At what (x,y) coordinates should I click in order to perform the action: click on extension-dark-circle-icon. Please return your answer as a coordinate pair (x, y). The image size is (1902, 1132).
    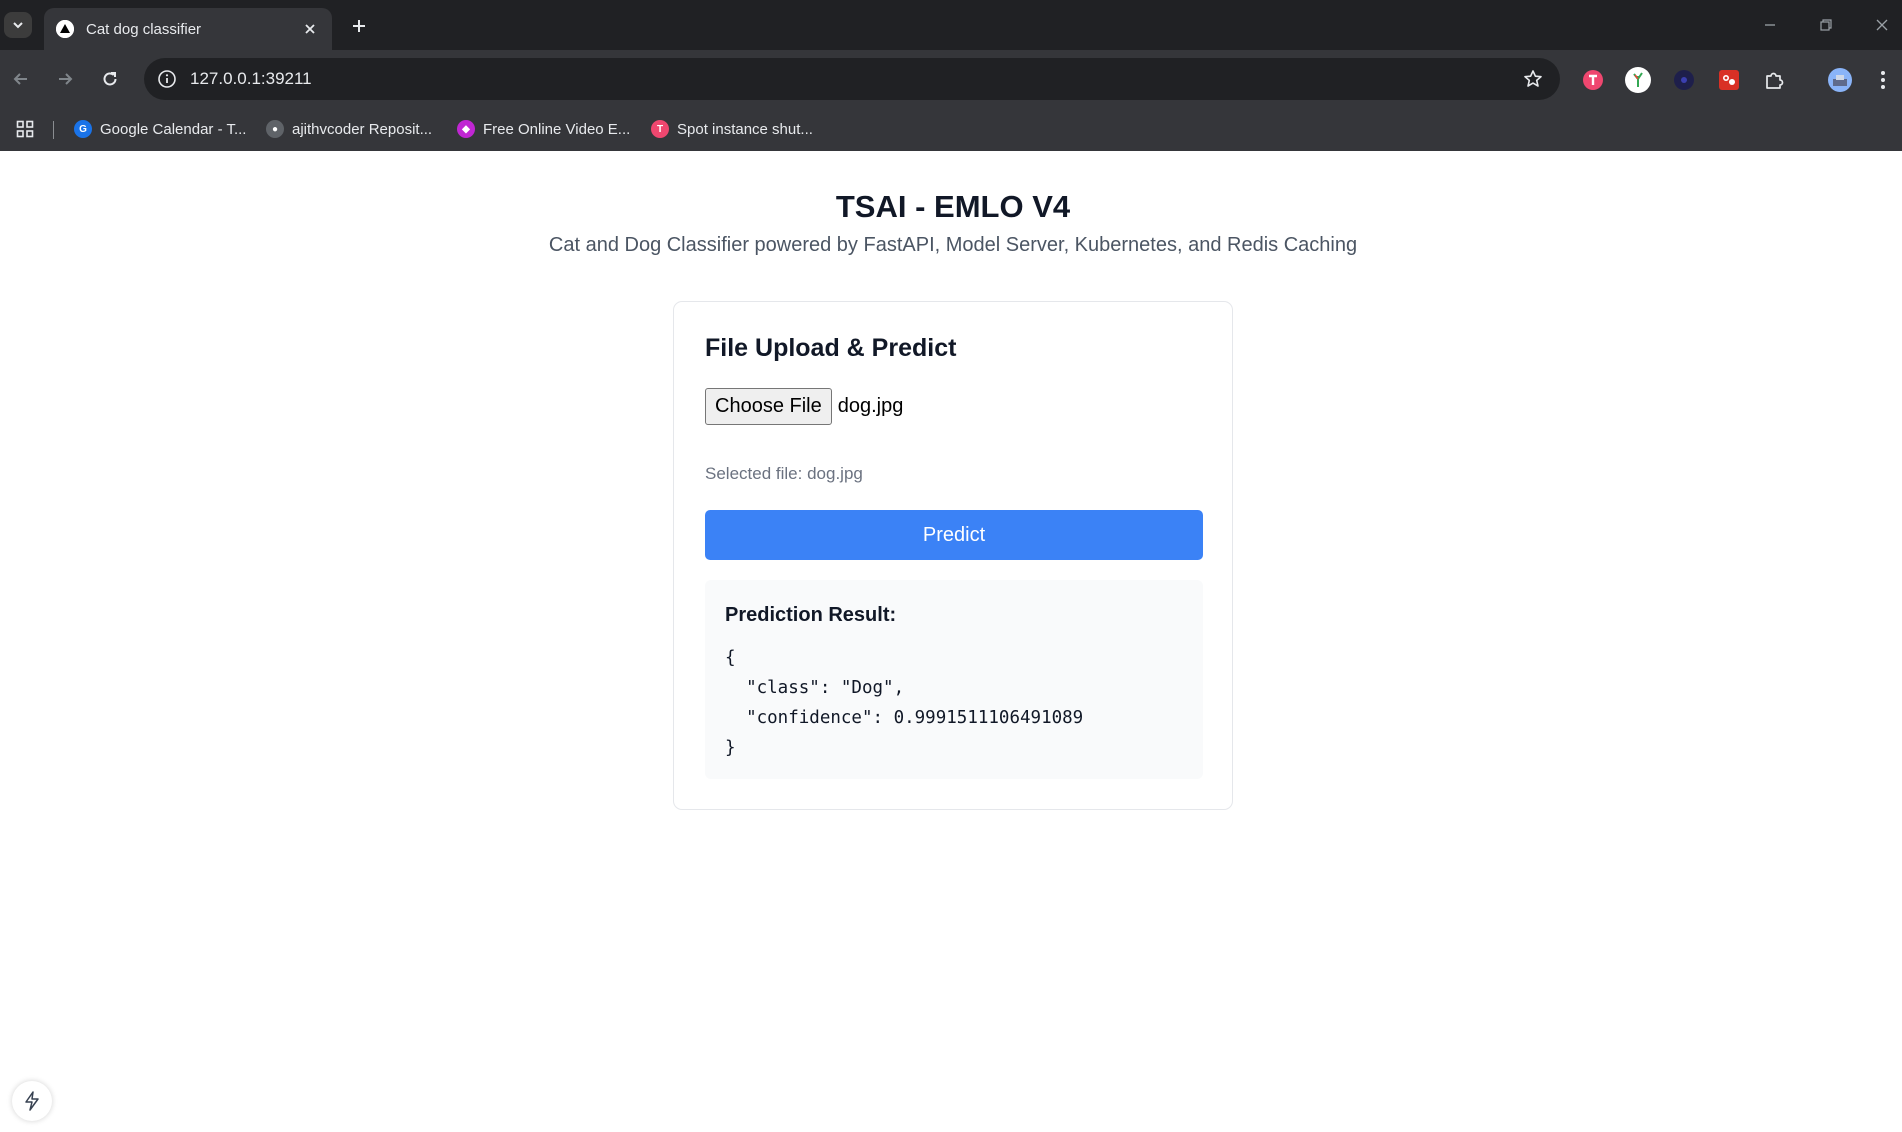
    Looking at the image, I should click on (1684, 80).